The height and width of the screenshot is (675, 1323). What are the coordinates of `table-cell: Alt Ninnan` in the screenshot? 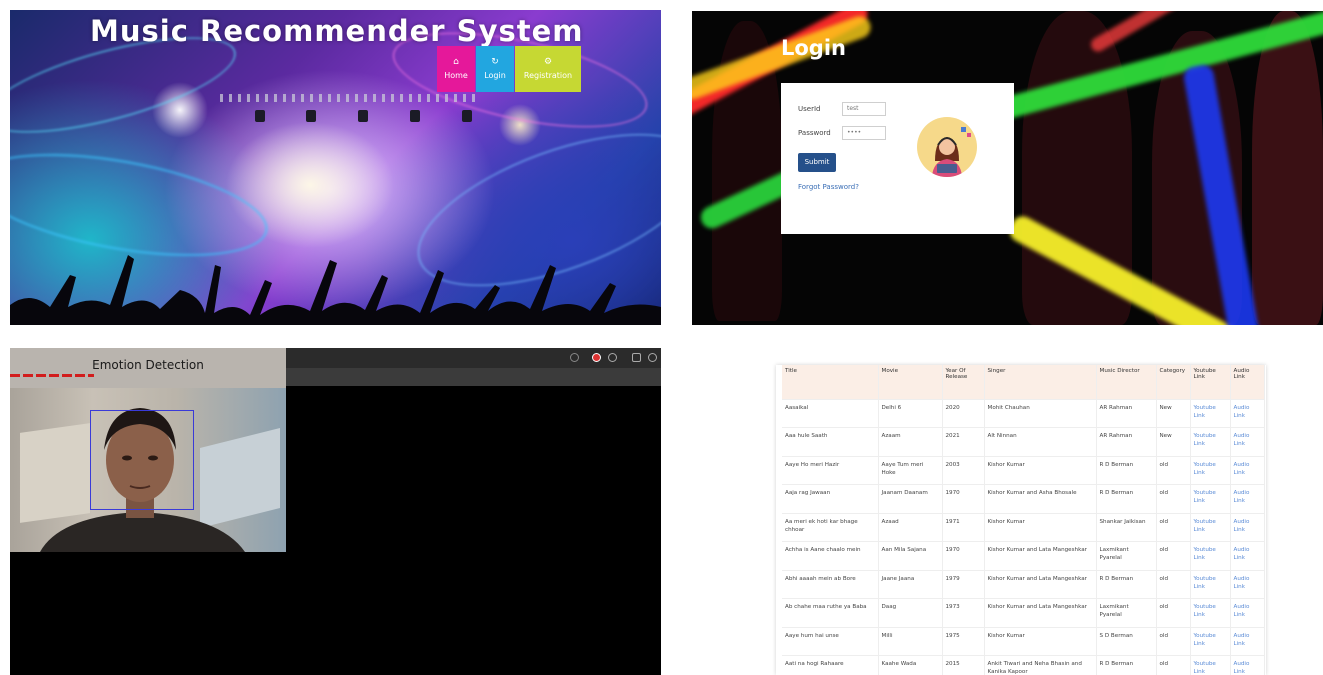 It's located at (1040, 441).